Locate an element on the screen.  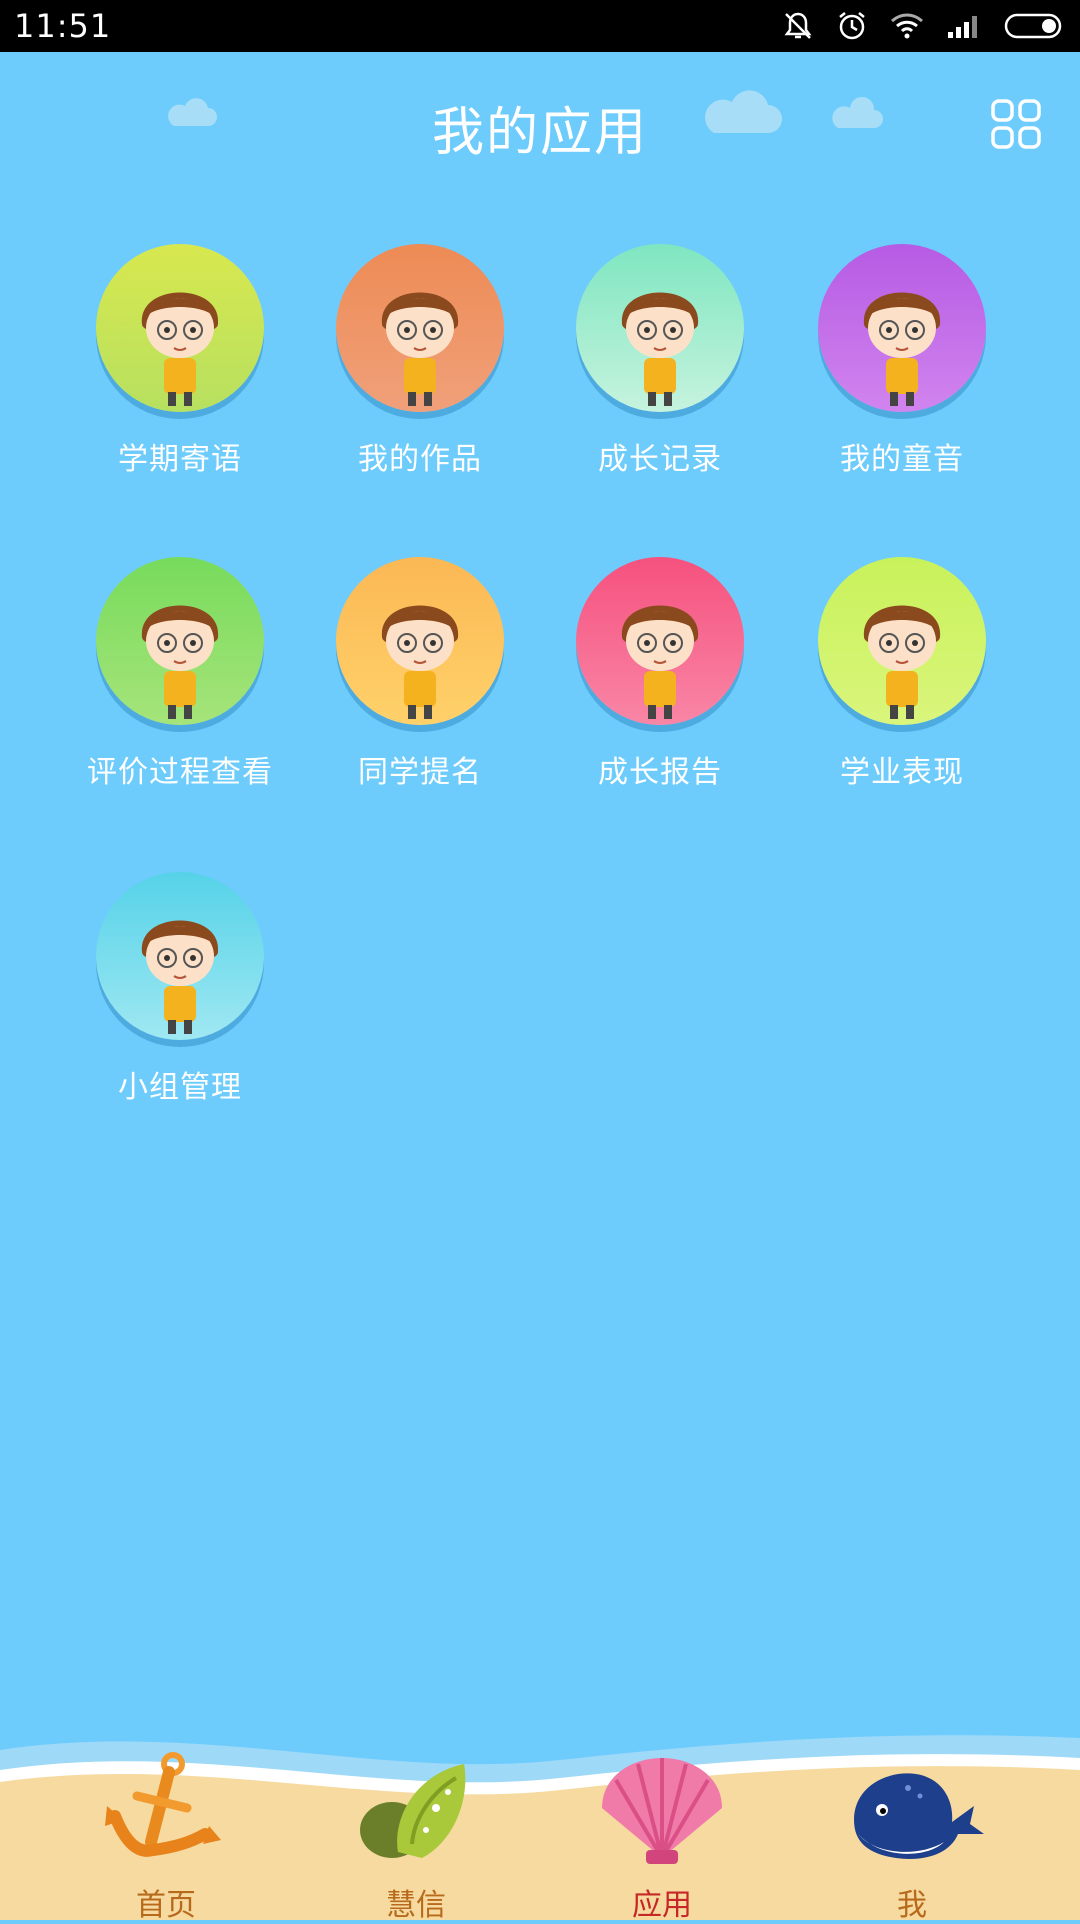
app-growth-record: 成长记录 is located at coordinates (660, 361).